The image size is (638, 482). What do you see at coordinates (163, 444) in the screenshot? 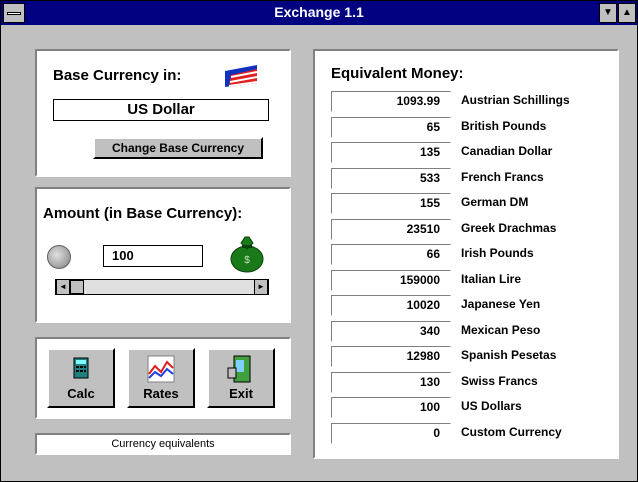
I see `status-bar: Currency equivalents` at bounding box center [163, 444].